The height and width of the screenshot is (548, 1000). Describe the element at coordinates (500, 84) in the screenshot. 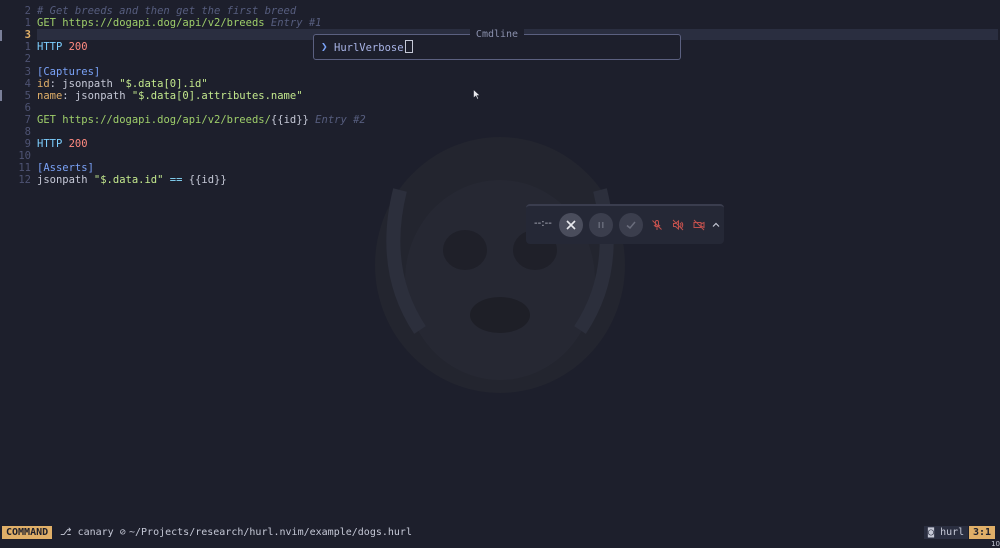

I see `code-line: 4 id: jsonpath "$.data[0].id"` at that location.